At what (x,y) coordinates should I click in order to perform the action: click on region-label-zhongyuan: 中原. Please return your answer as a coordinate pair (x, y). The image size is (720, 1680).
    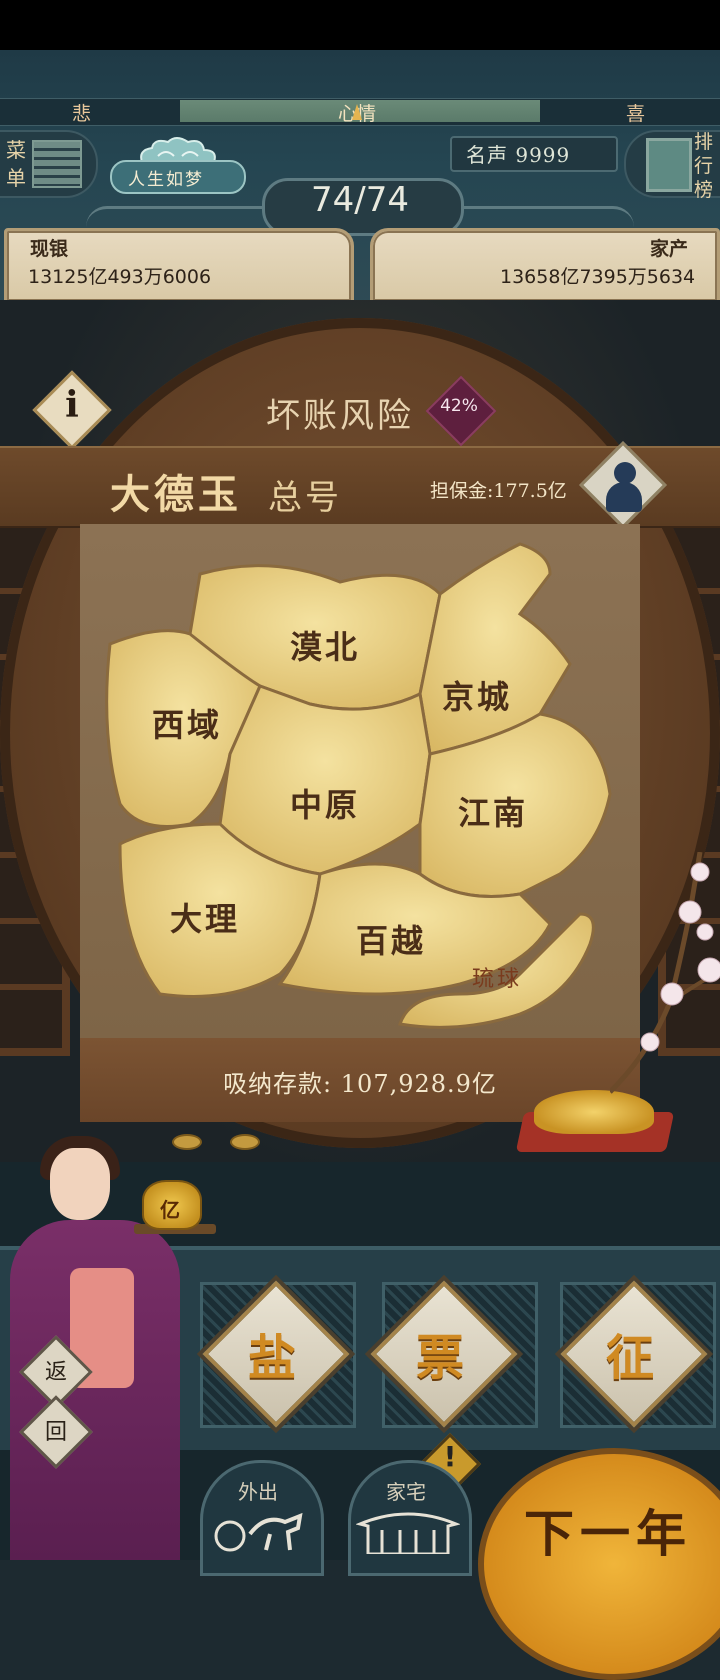
    Looking at the image, I should click on (325, 805).